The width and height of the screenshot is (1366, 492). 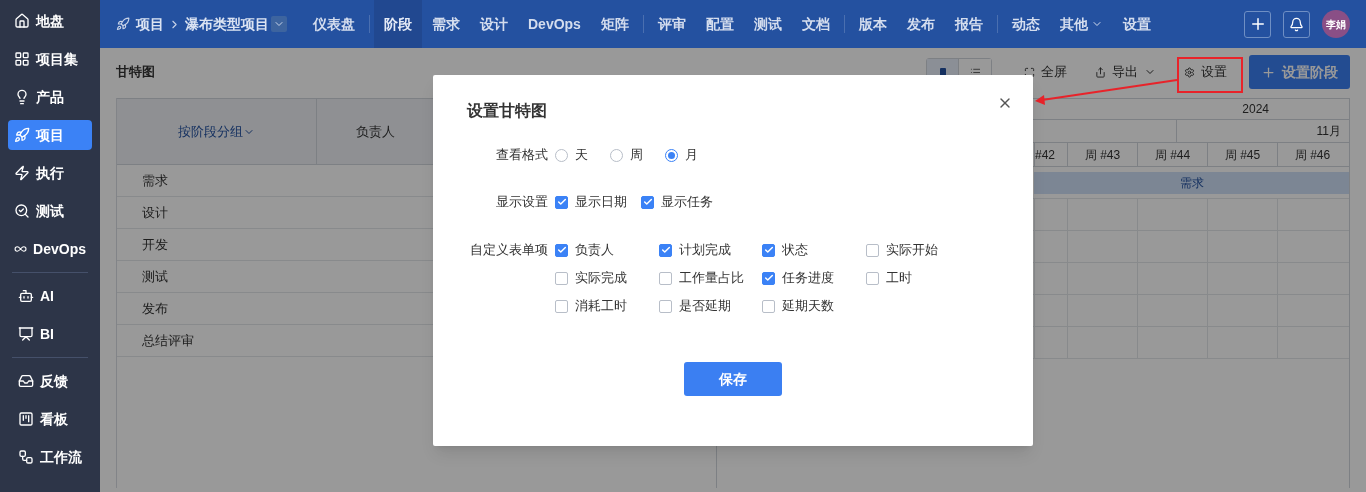 I want to click on column-header: 按阶段分组, so click(x=217, y=131).